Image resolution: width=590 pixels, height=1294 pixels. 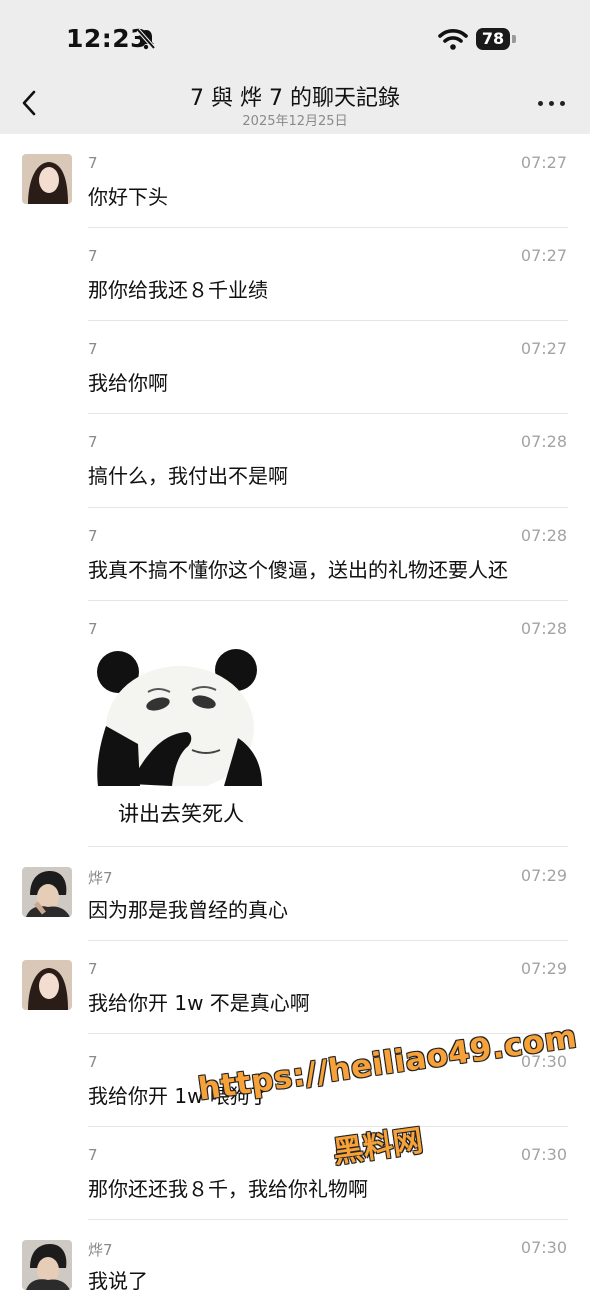 I want to click on page-date: 2025年12月25日, so click(x=295, y=121).